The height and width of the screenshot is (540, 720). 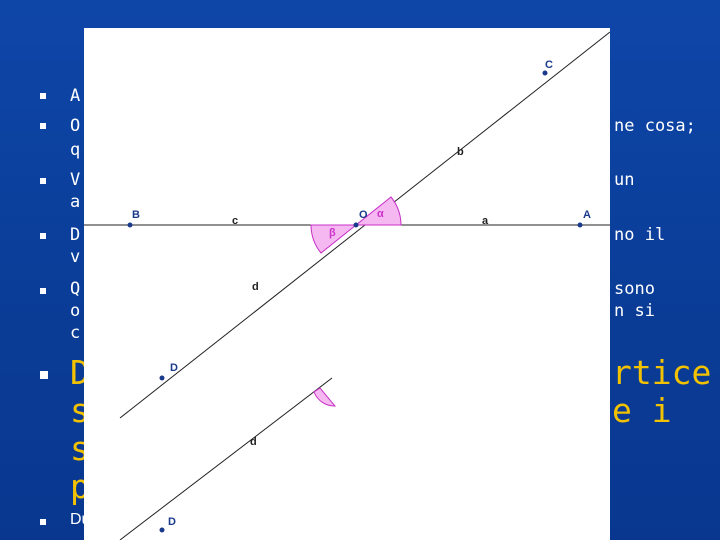 What do you see at coordinates (235, 221) in the screenshot?
I see `label-segment-c: c` at bounding box center [235, 221].